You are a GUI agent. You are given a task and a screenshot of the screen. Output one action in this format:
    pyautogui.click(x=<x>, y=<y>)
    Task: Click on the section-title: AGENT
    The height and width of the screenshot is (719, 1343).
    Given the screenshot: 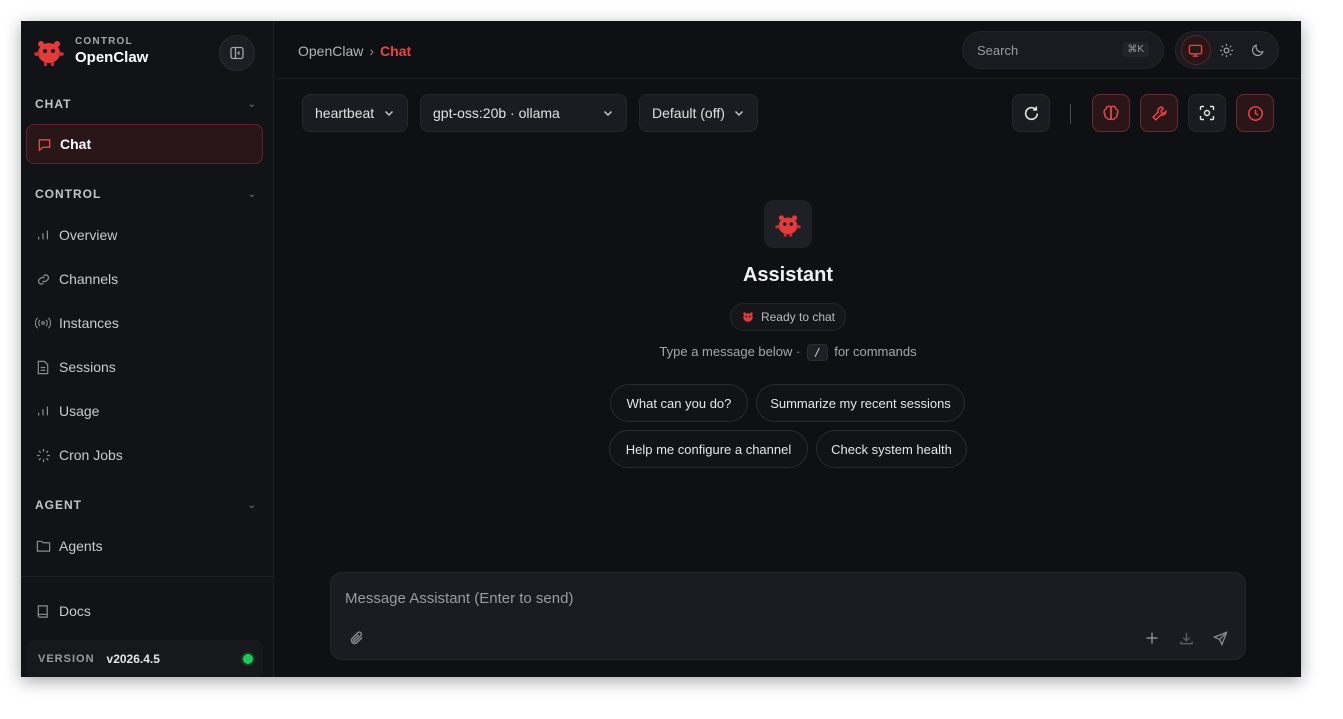 What is the action you would take?
    pyautogui.click(x=58, y=505)
    